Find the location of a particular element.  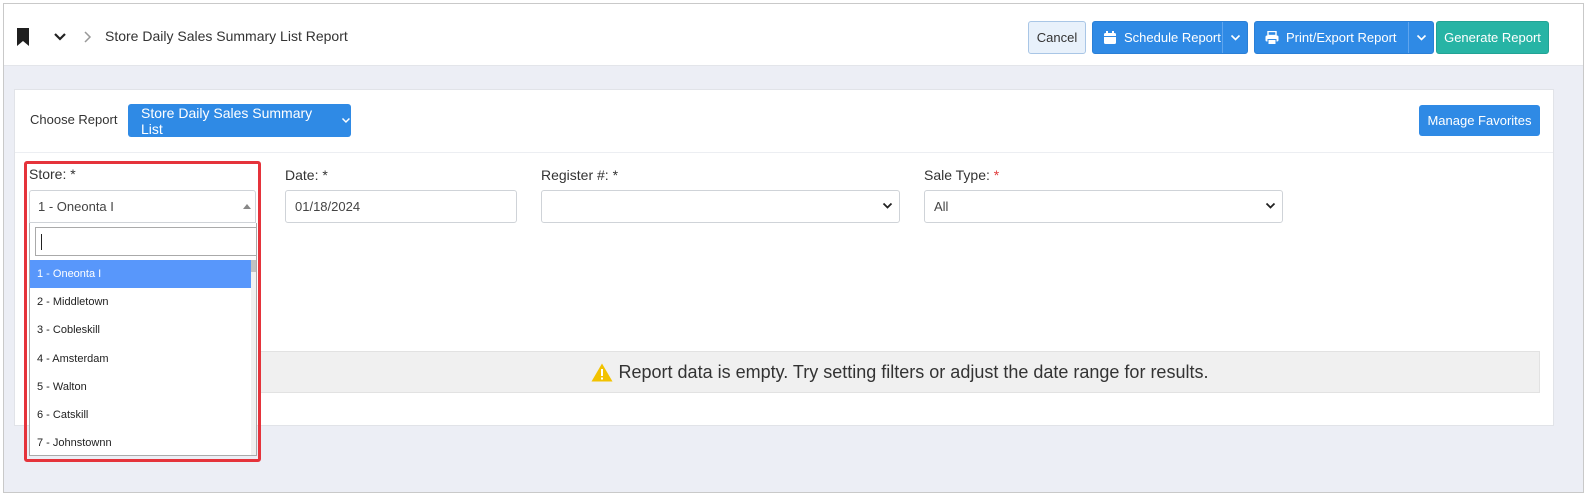

bookmark-icon is located at coordinates (23, 37).